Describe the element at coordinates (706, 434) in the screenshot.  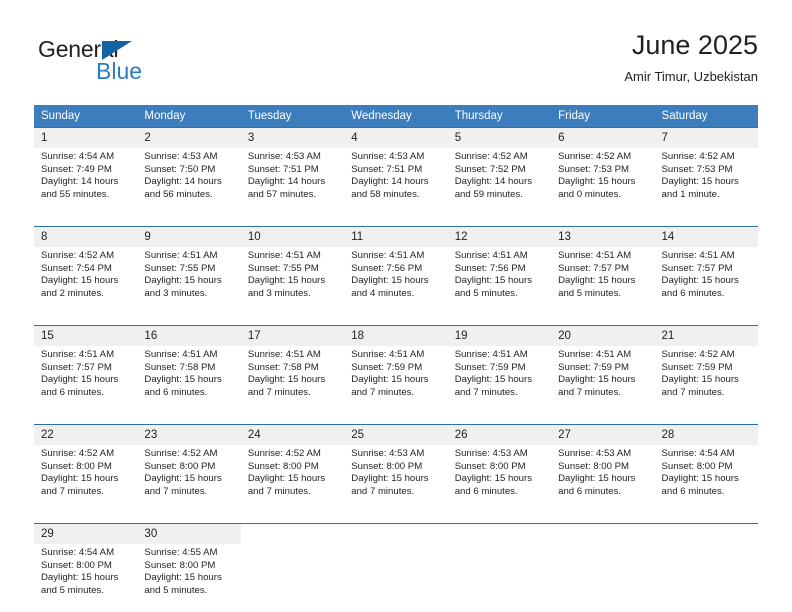
I see `day-number-cell: 28` at that location.